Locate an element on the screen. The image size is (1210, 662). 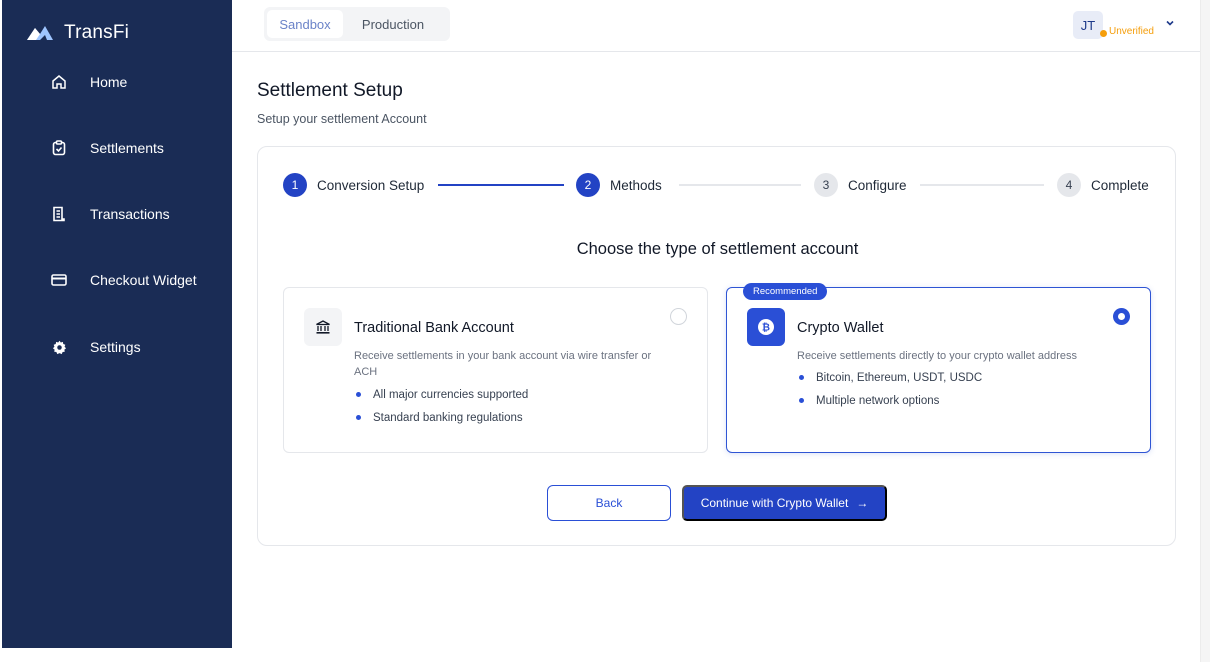
sidebar-item-label: Settlements is located at coordinates (127, 148).